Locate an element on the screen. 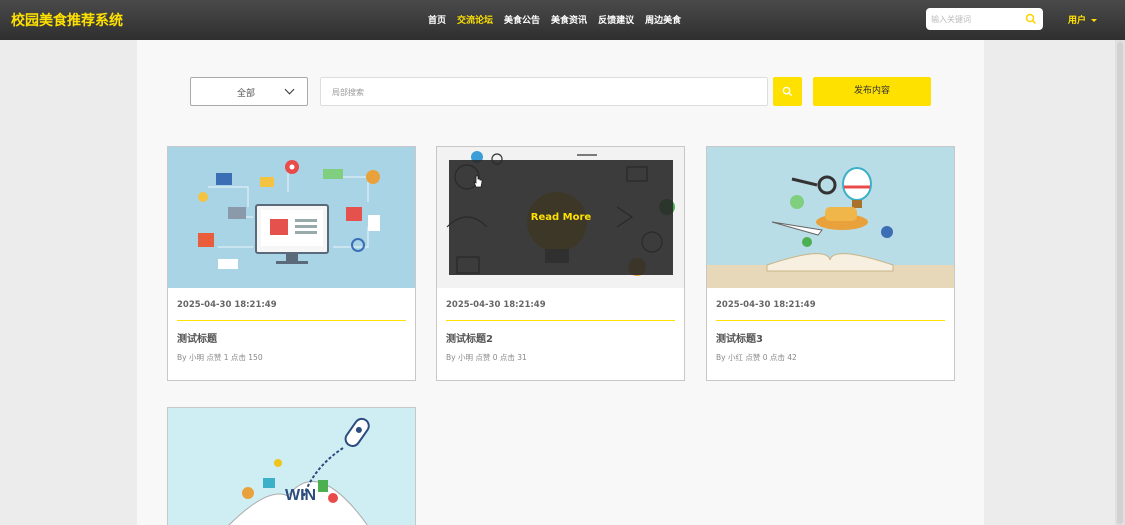 This screenshot has width=1125, height=525. nav-announcements: 美食公告 is located at coordinates (522, 19).